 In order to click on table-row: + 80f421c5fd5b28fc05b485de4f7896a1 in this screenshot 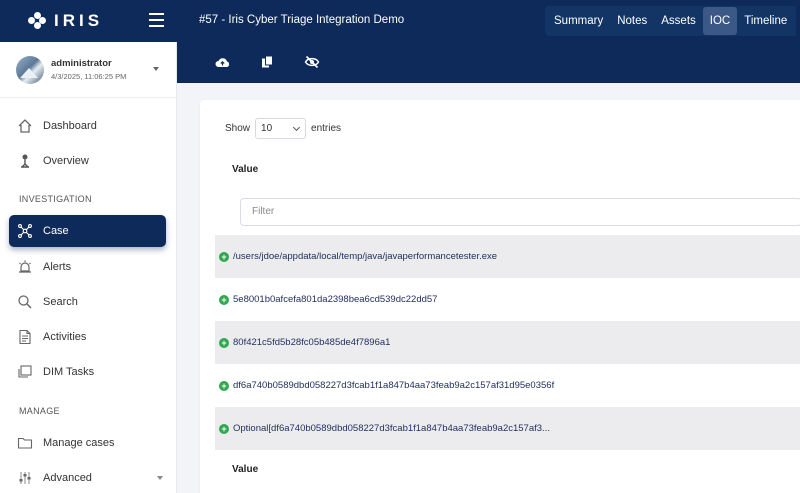, I will do `click(507, 342)`.